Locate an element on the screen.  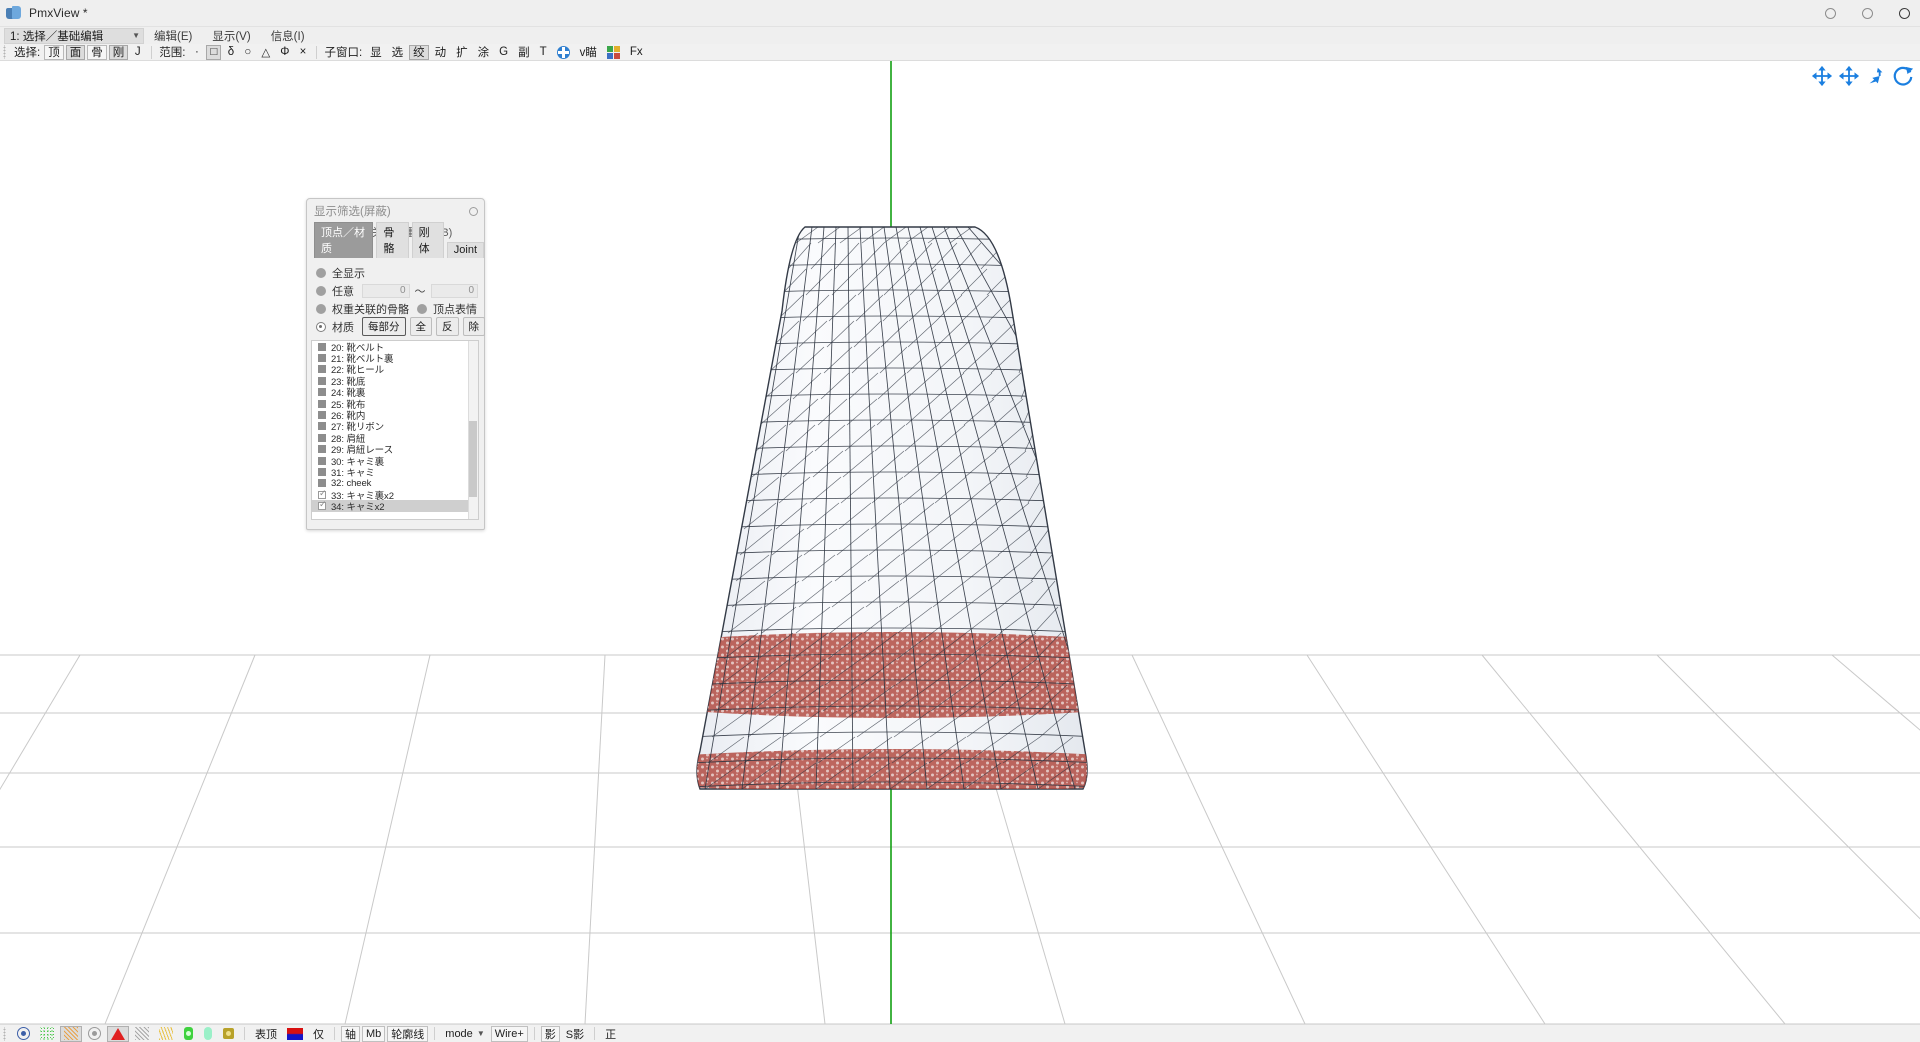
select-face-button: 面 is located at coordinates (75, 52).